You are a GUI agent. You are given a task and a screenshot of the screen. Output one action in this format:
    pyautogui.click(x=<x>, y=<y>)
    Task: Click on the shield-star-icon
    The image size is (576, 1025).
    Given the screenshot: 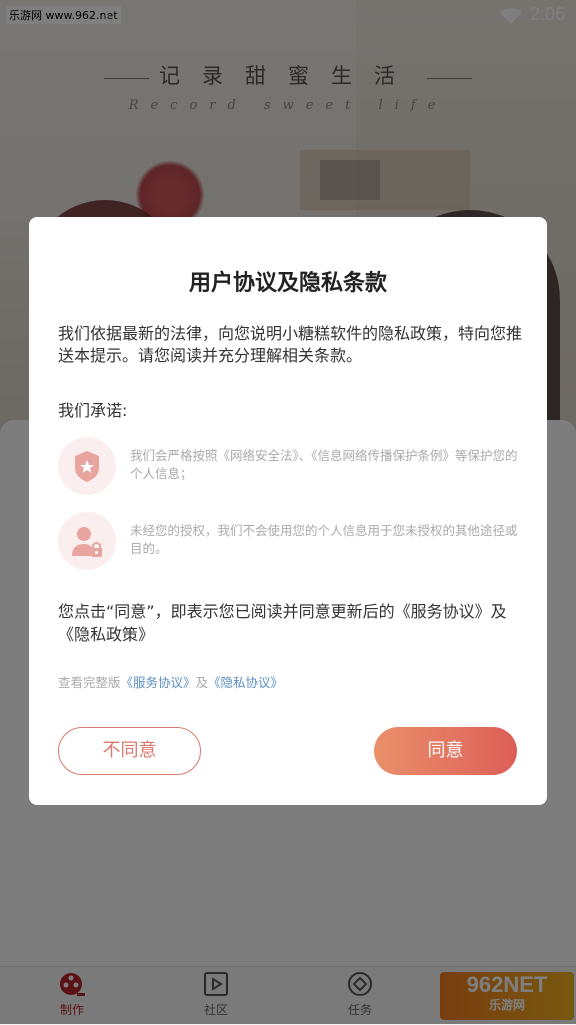 What is the action you would take?
    pyautogui.click(x=87, y=466)
    